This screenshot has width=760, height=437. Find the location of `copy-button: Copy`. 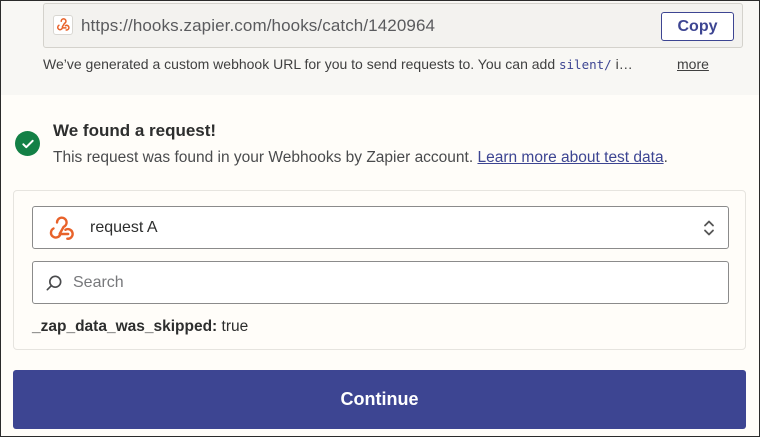

copy-button: Copy is located at coordinates (697, 26).